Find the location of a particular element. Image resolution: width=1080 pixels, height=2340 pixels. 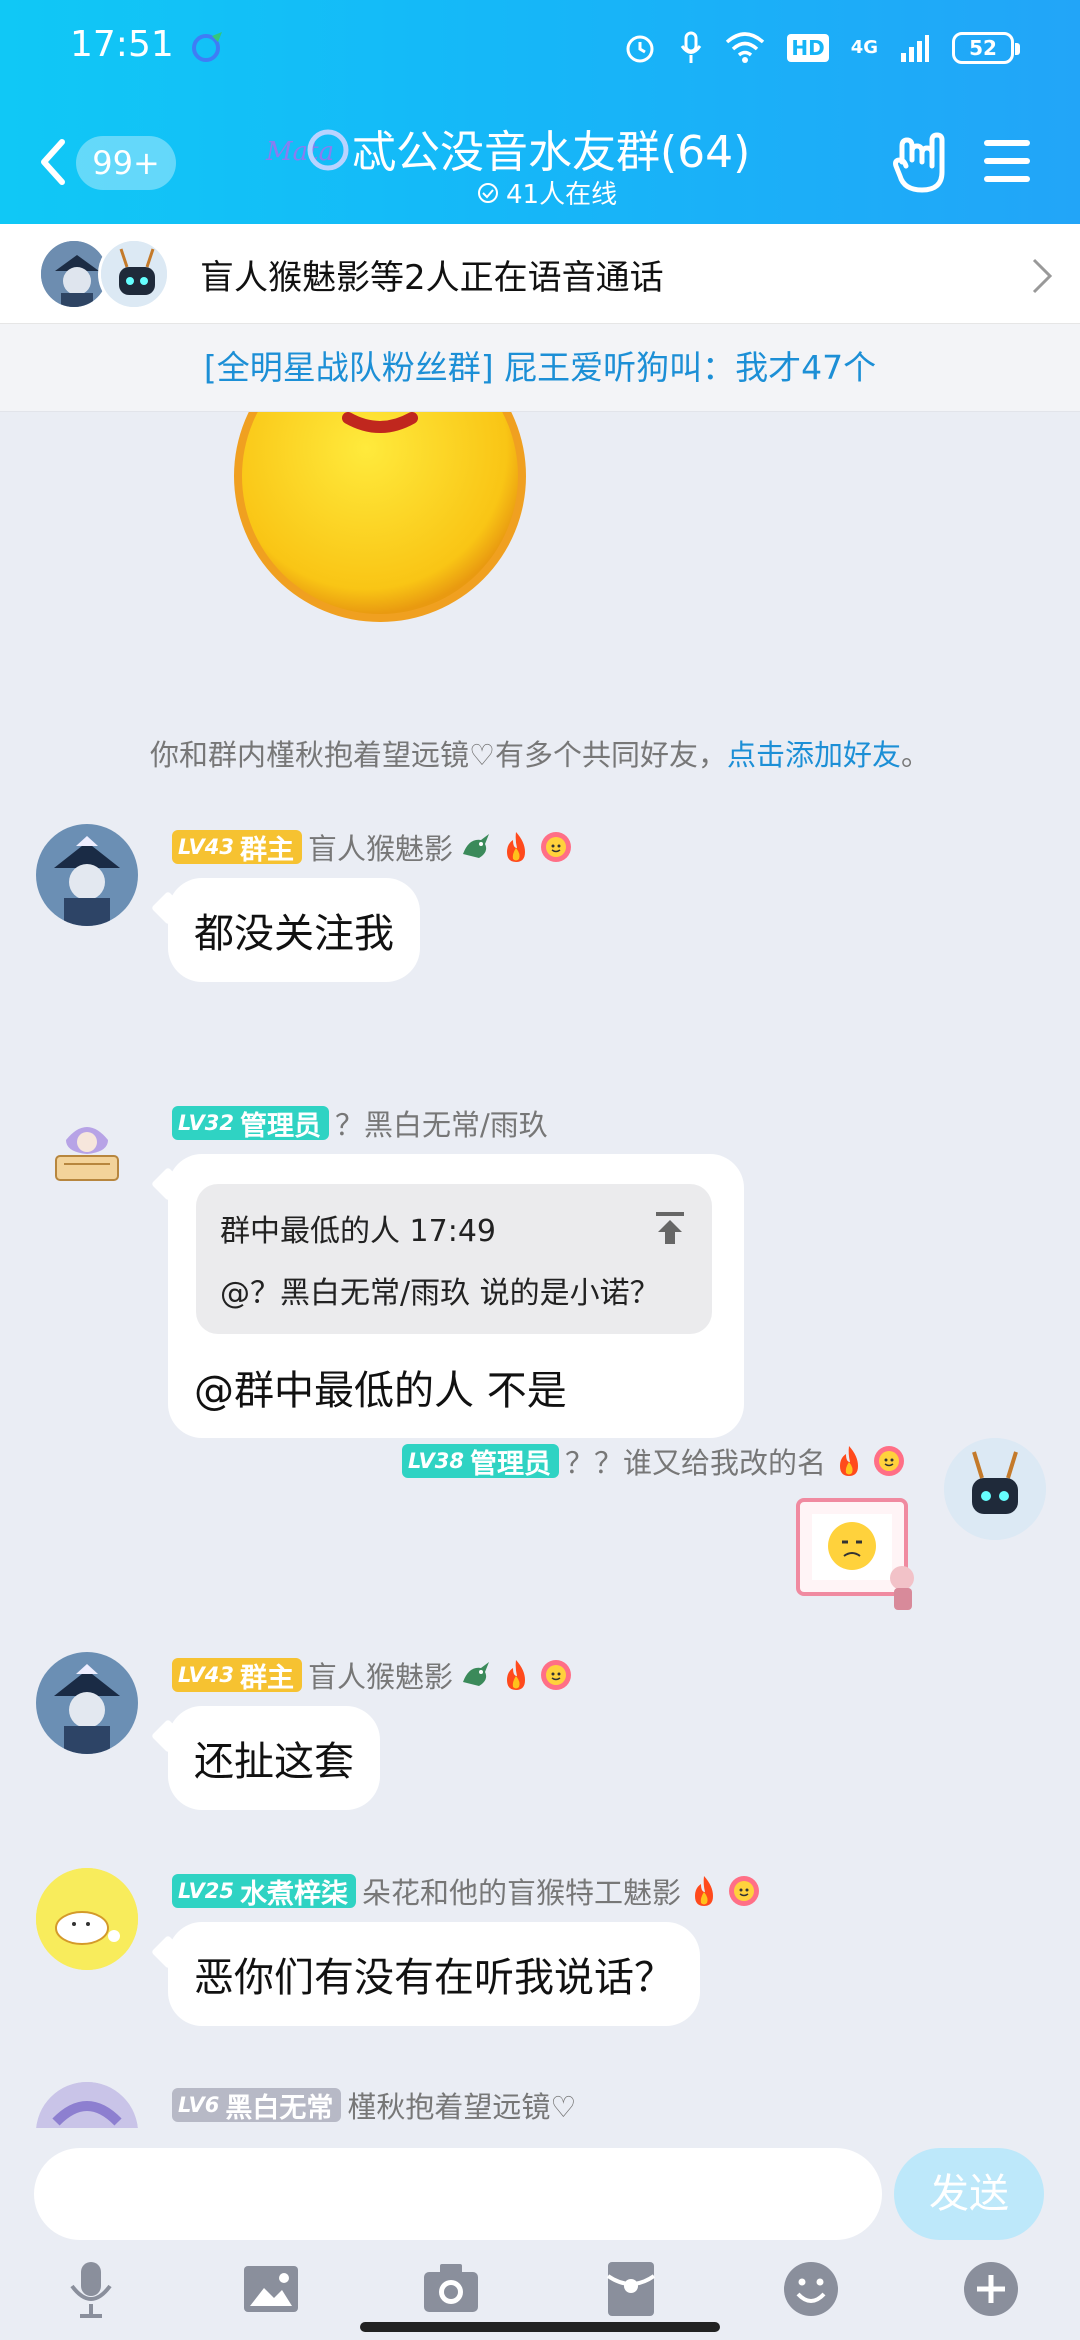

sender-meta: LV32 管理员 ？黑白无常/雨玖 is located at coordinates (360, 1123).